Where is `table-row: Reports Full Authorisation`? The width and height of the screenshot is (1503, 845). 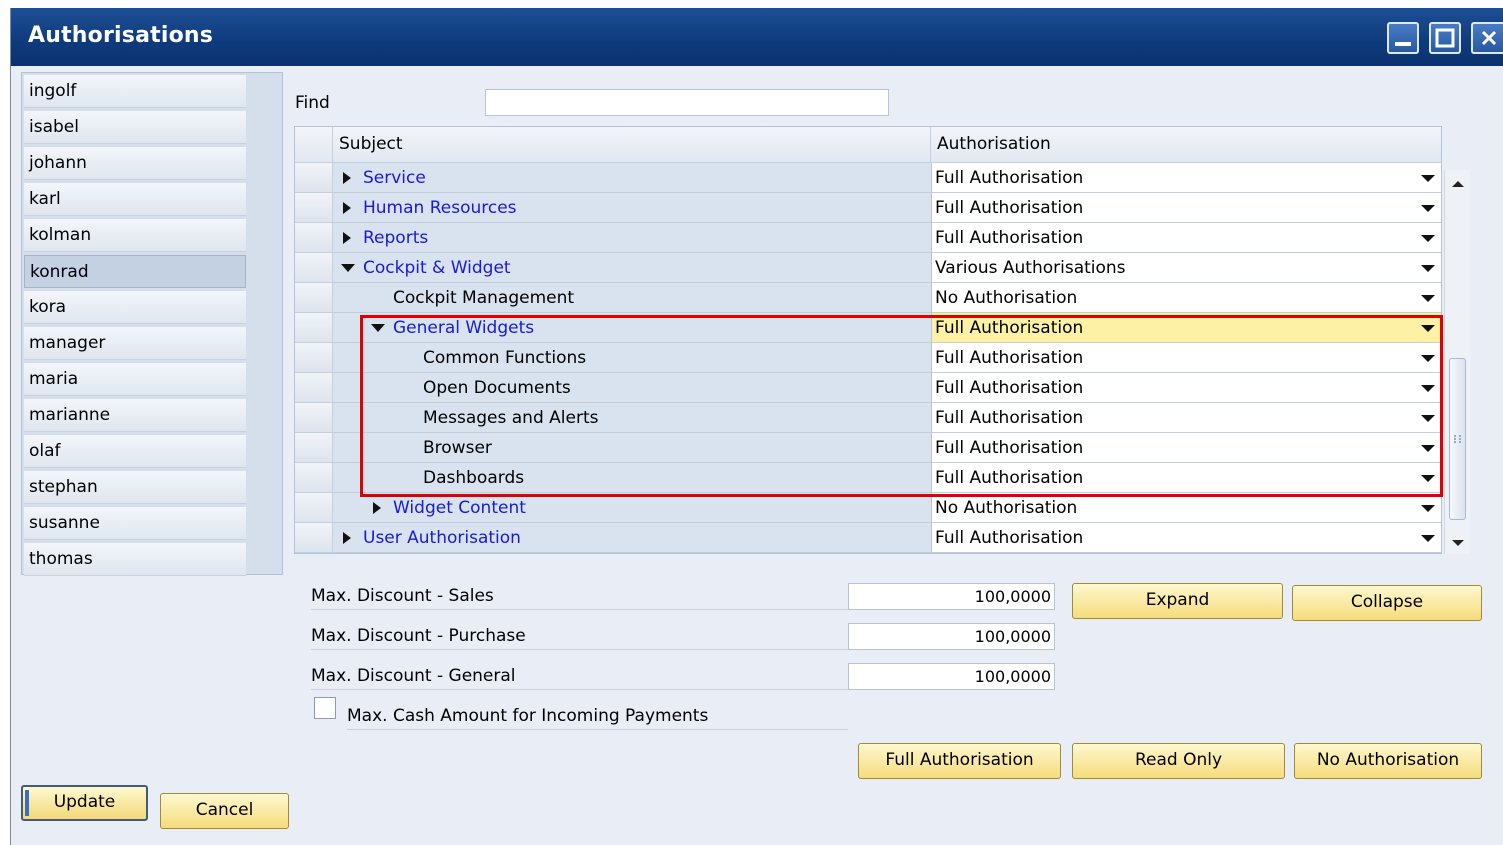
table-row: Reports Full Authorisation is located at coordinates (868, 238).